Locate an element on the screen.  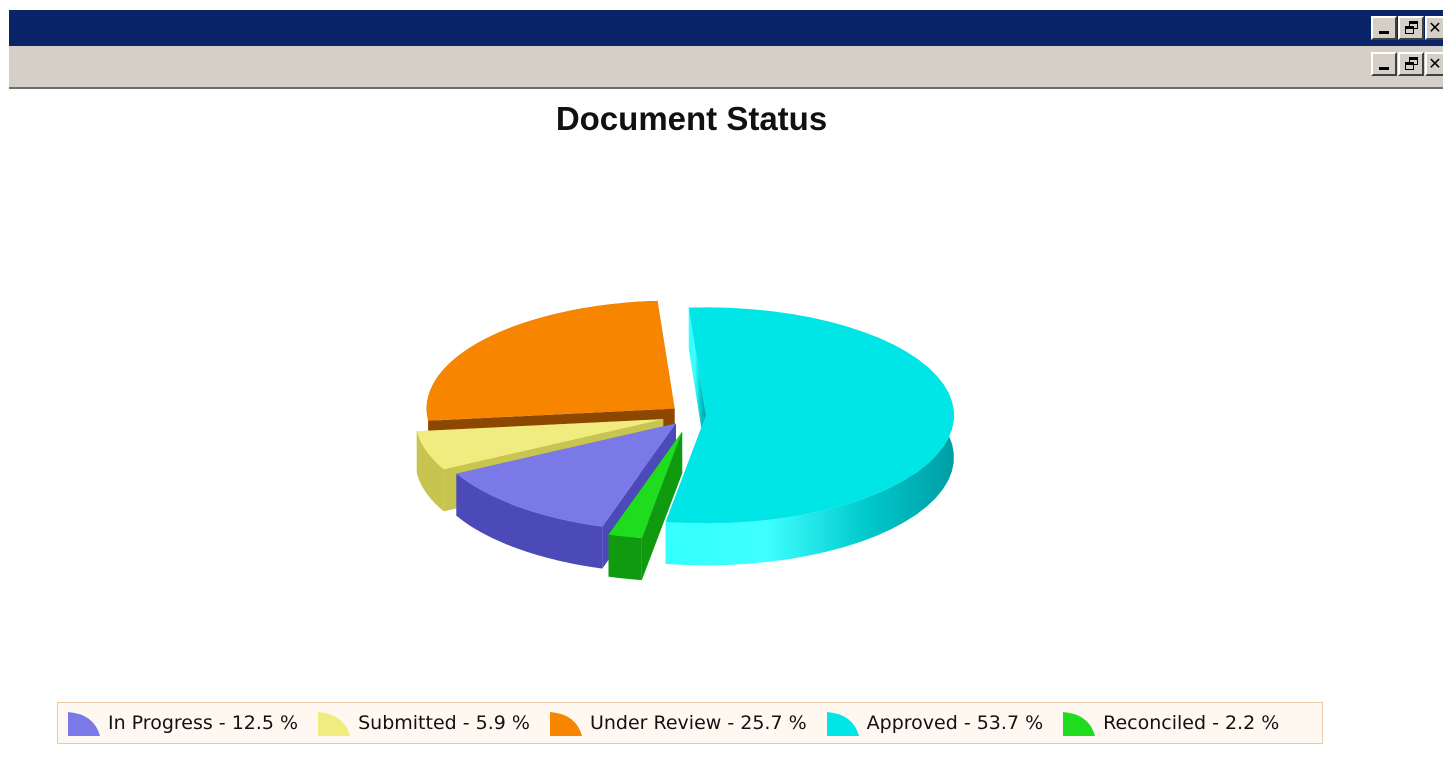
legend-item: Approved - 53.7 % is located at coordinates (933, 723).